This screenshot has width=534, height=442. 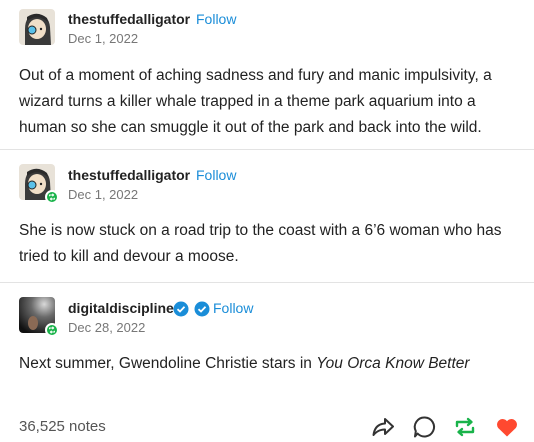 I want to click on verified-badges, so click(x=191, y=309).